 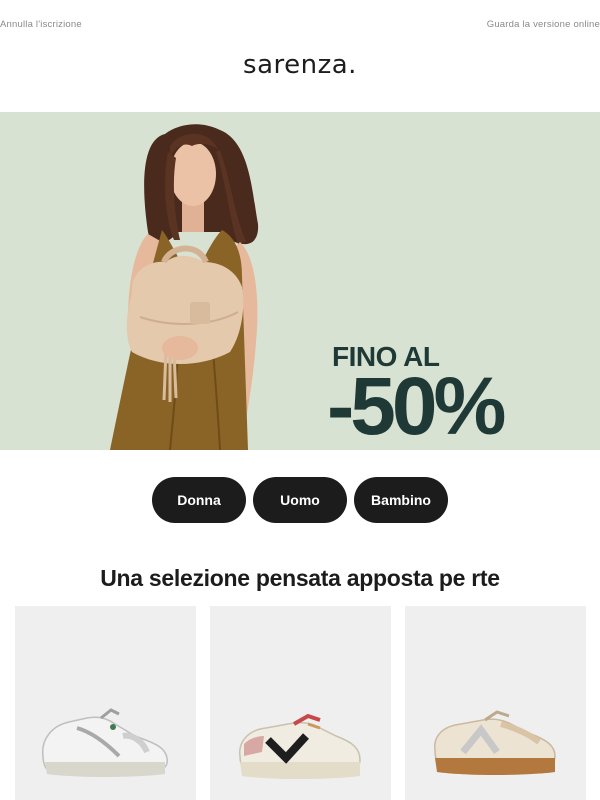 What do you see at coordinates (199, 500) in the screenshot?
I see `donna-button: Donna` at bounding box center [199, 500].